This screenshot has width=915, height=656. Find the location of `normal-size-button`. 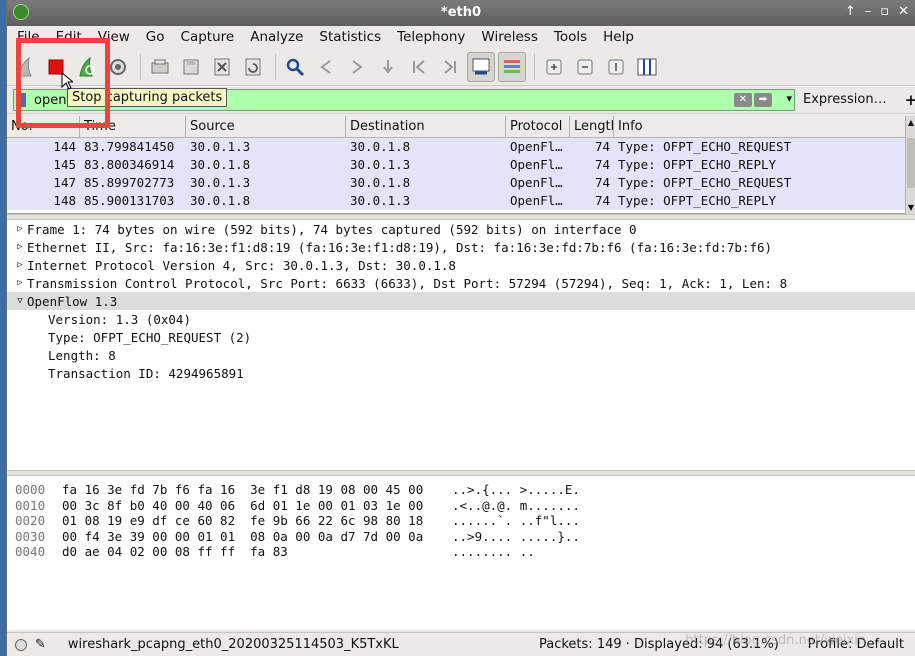

normal-size-button is located at coordinates (616, 67).